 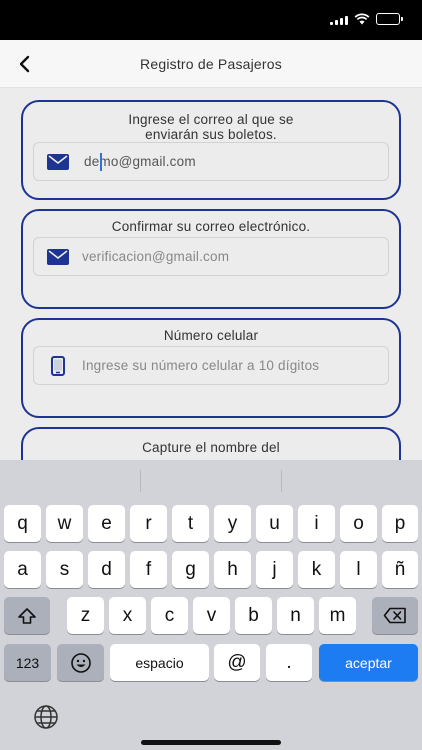 What do you see at coordinates (190, 523) in the screenshot?
I see `key-t: t` at bounding box center [190, 523].